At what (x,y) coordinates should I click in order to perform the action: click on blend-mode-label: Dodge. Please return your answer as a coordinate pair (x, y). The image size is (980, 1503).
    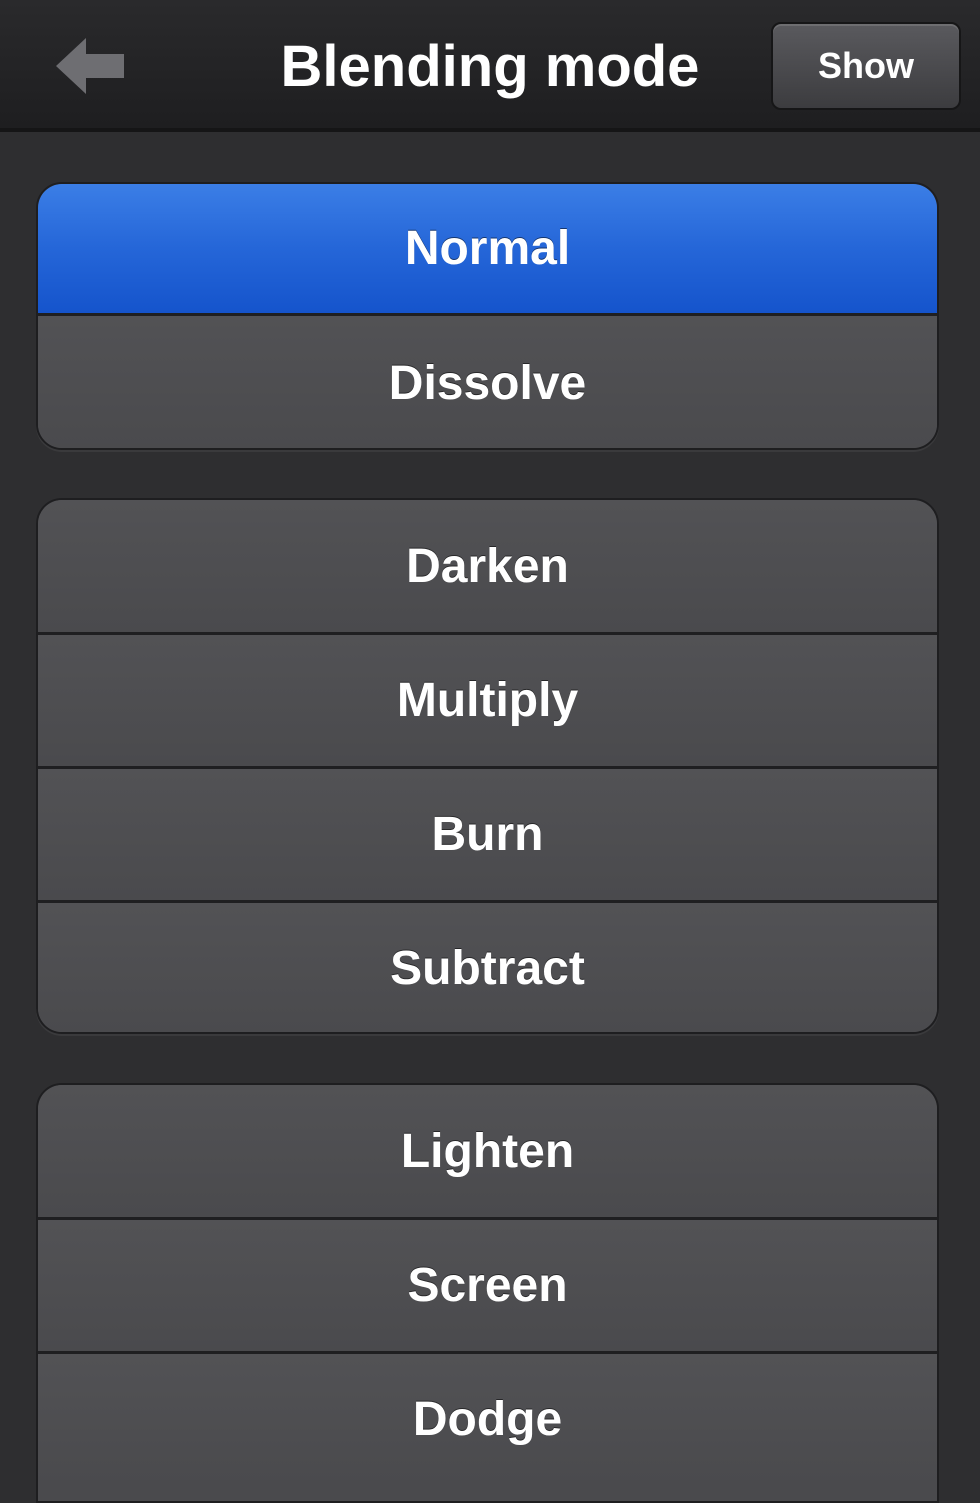
    Looking at the image, I should click on (487, 1419).